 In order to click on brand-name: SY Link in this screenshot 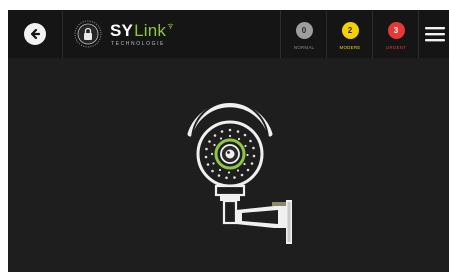, I will do `click(142, 30)`.